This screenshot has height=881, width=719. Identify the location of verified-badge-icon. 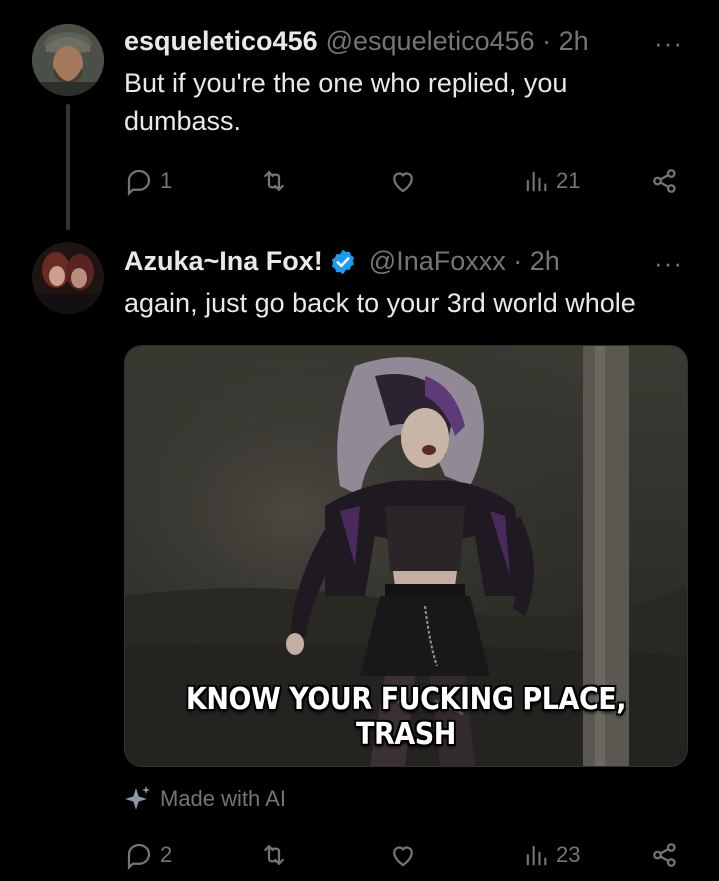
(343, 262).